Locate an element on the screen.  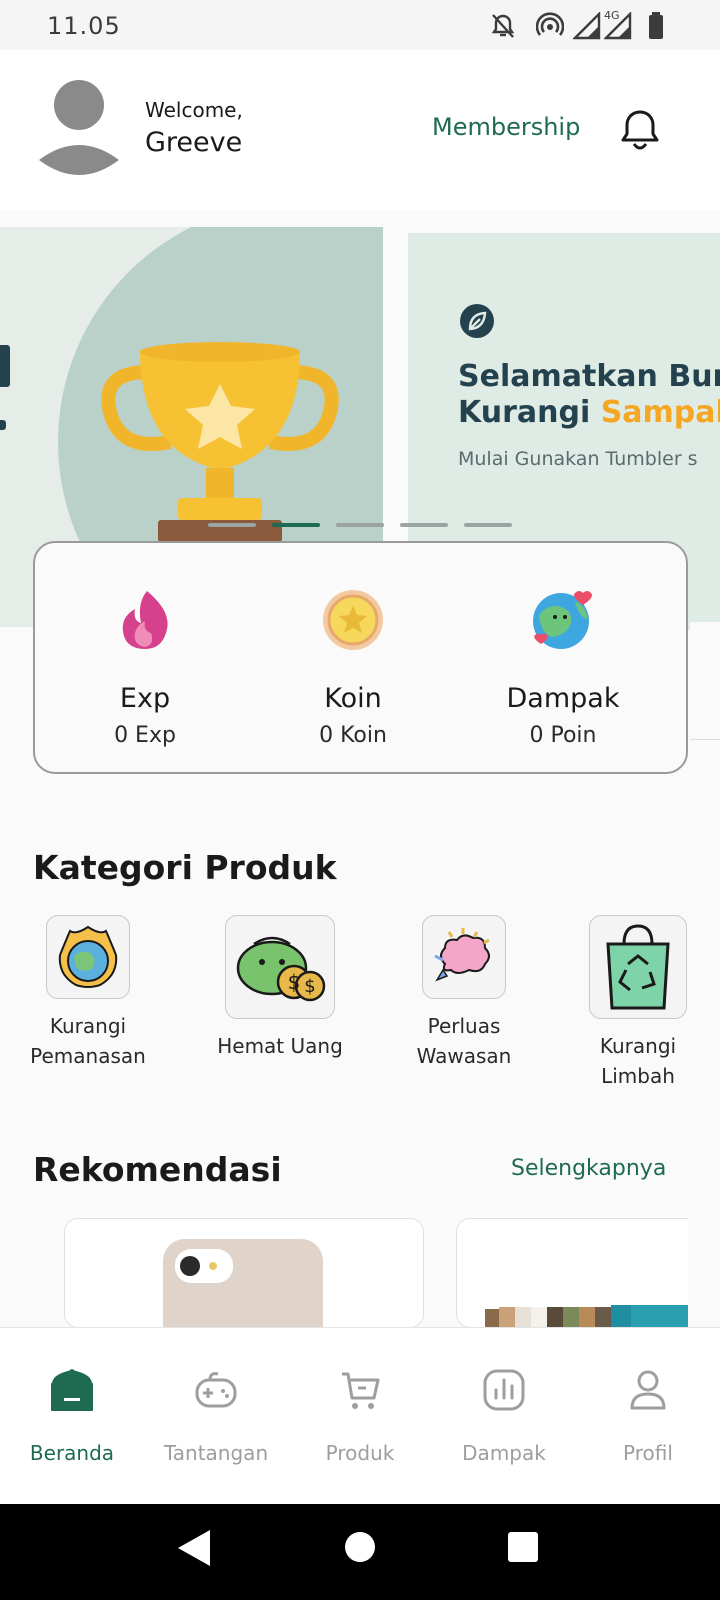
stat-label: Dampak is located at coordinates (563, 698).